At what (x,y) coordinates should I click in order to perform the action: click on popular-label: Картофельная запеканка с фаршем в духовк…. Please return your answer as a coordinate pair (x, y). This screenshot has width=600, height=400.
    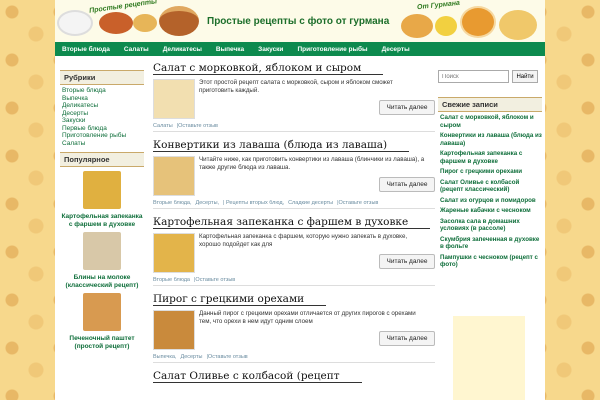
    Looking at the image, I should click on (102, 220).